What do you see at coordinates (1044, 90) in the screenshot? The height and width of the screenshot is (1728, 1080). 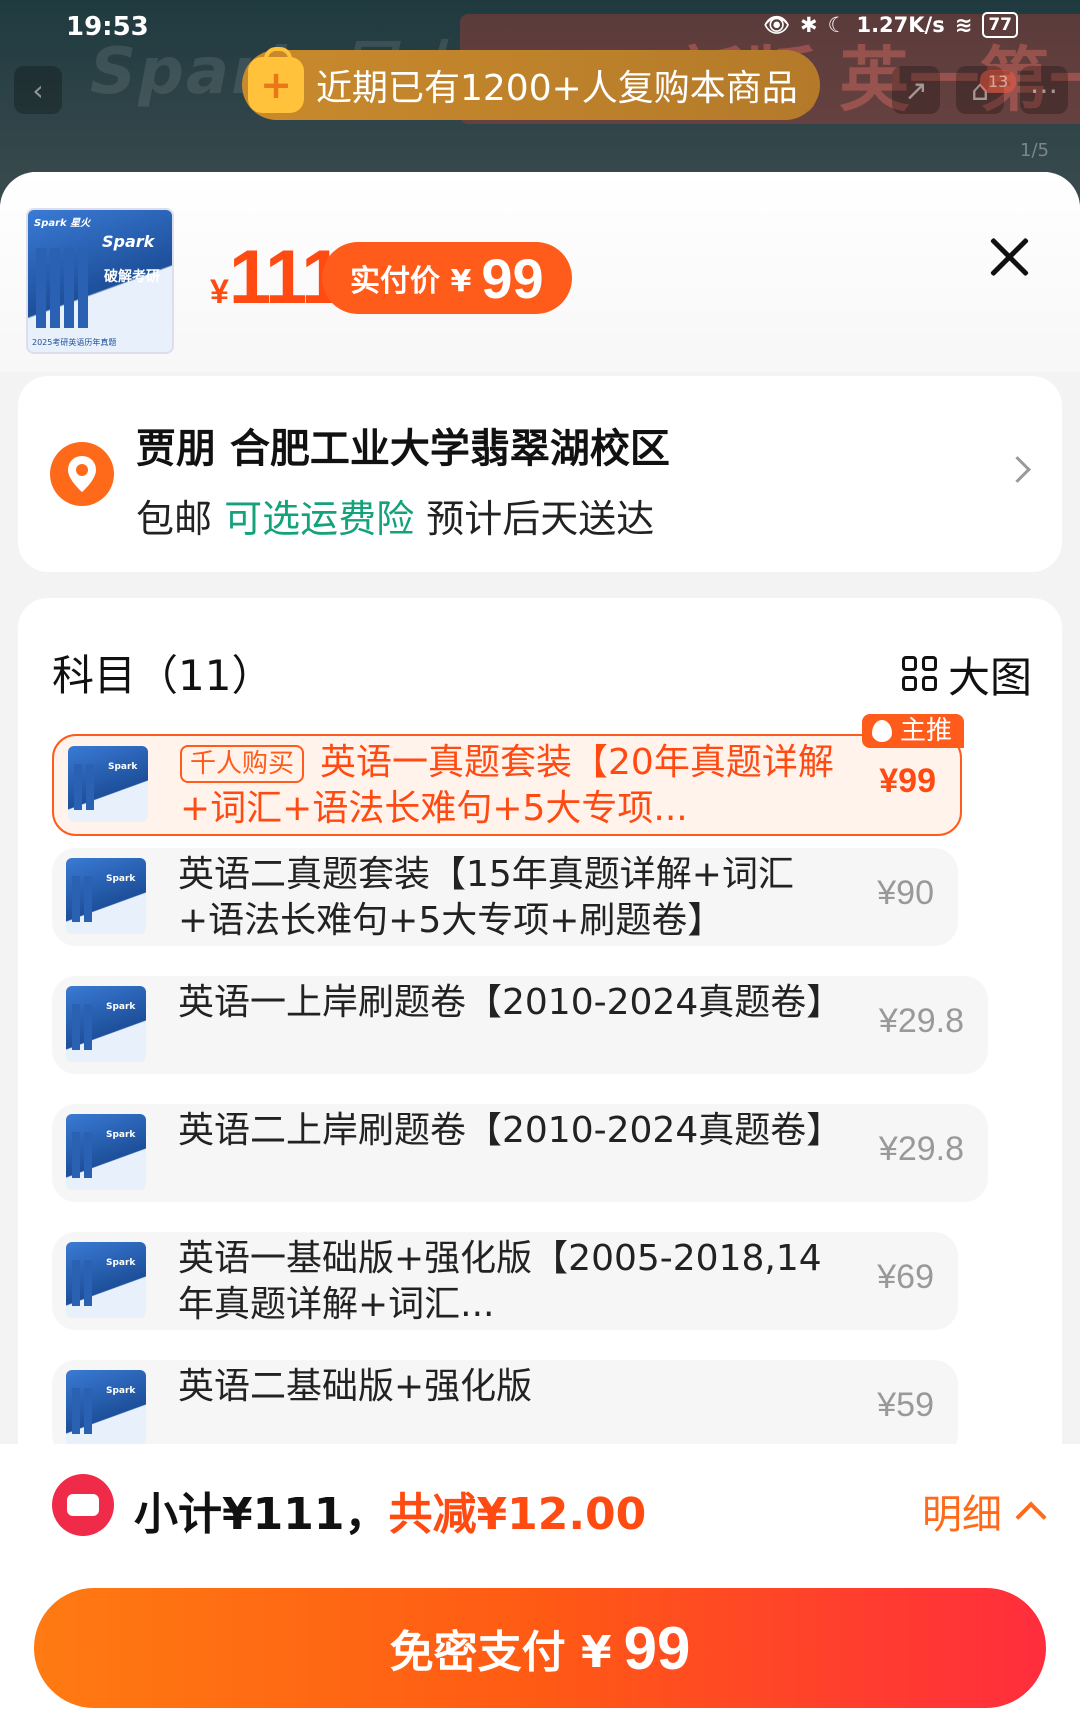 I see `more-icon: ⋯` at bounding box center [1044, 90].